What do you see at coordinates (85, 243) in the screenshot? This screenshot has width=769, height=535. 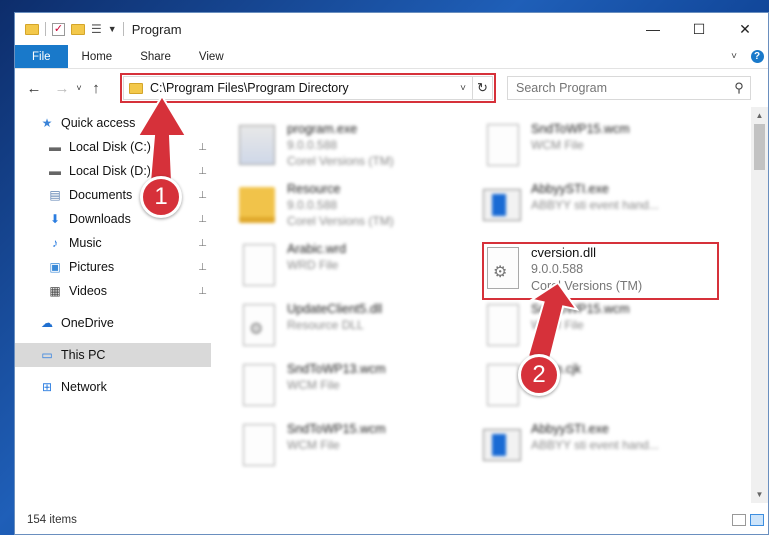 I see `sidebar-item-label: Music` at bounding box center [85, 243].